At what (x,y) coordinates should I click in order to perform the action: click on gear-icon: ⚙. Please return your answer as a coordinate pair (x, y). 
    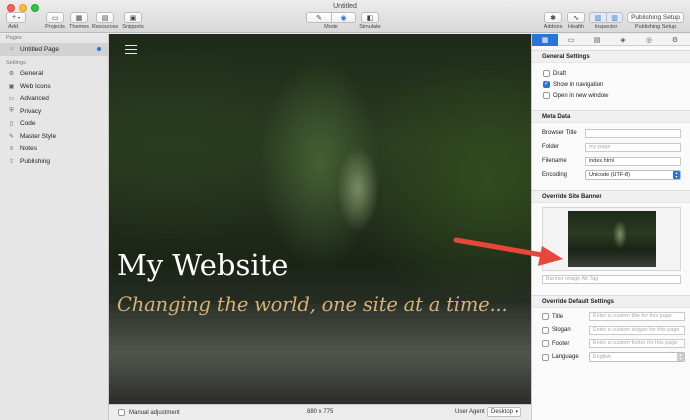
    Looking at the image, I should click on (11, 74).